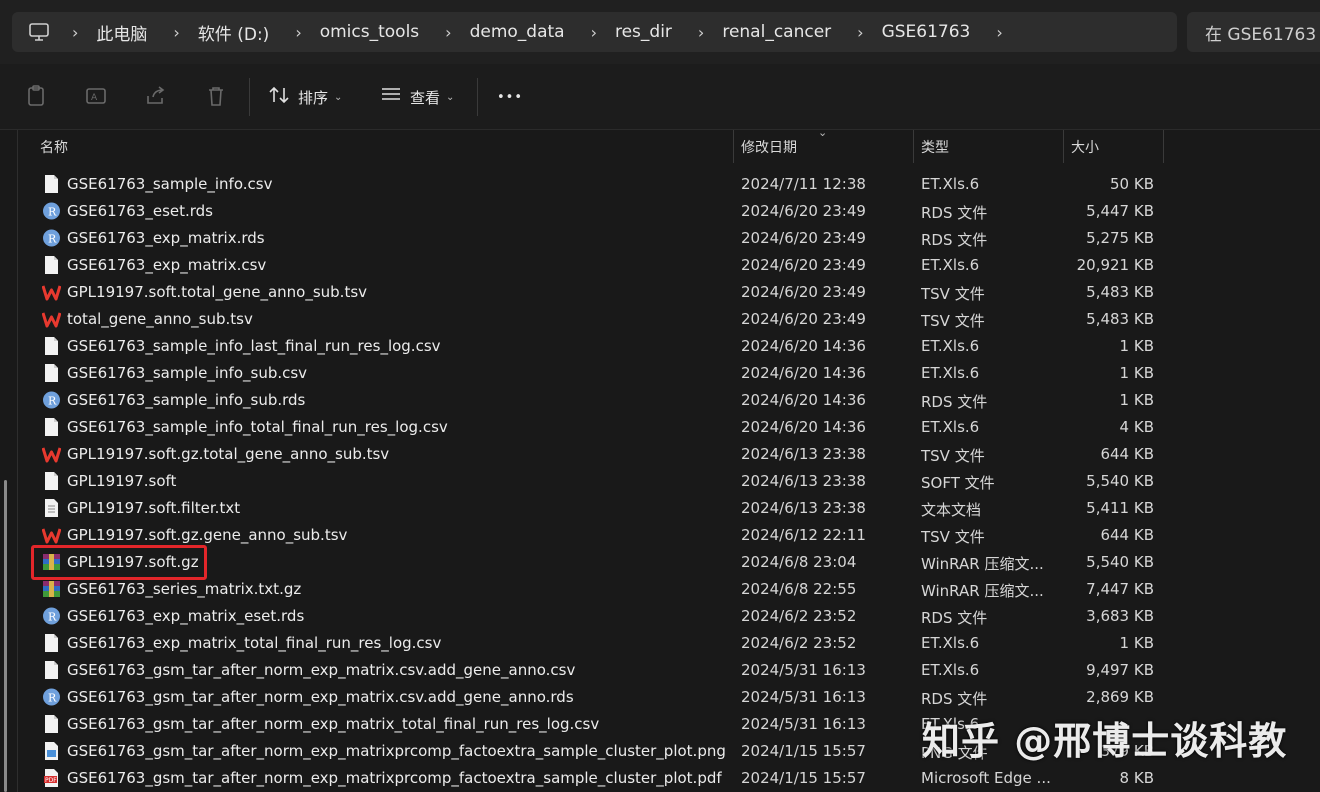 This screenshot has height=792, width=1320. What do you see at coordinates (1120, 589) in the screenshot?
I see `file-size: 7,447 KB` at bounding box center [1120, 589].